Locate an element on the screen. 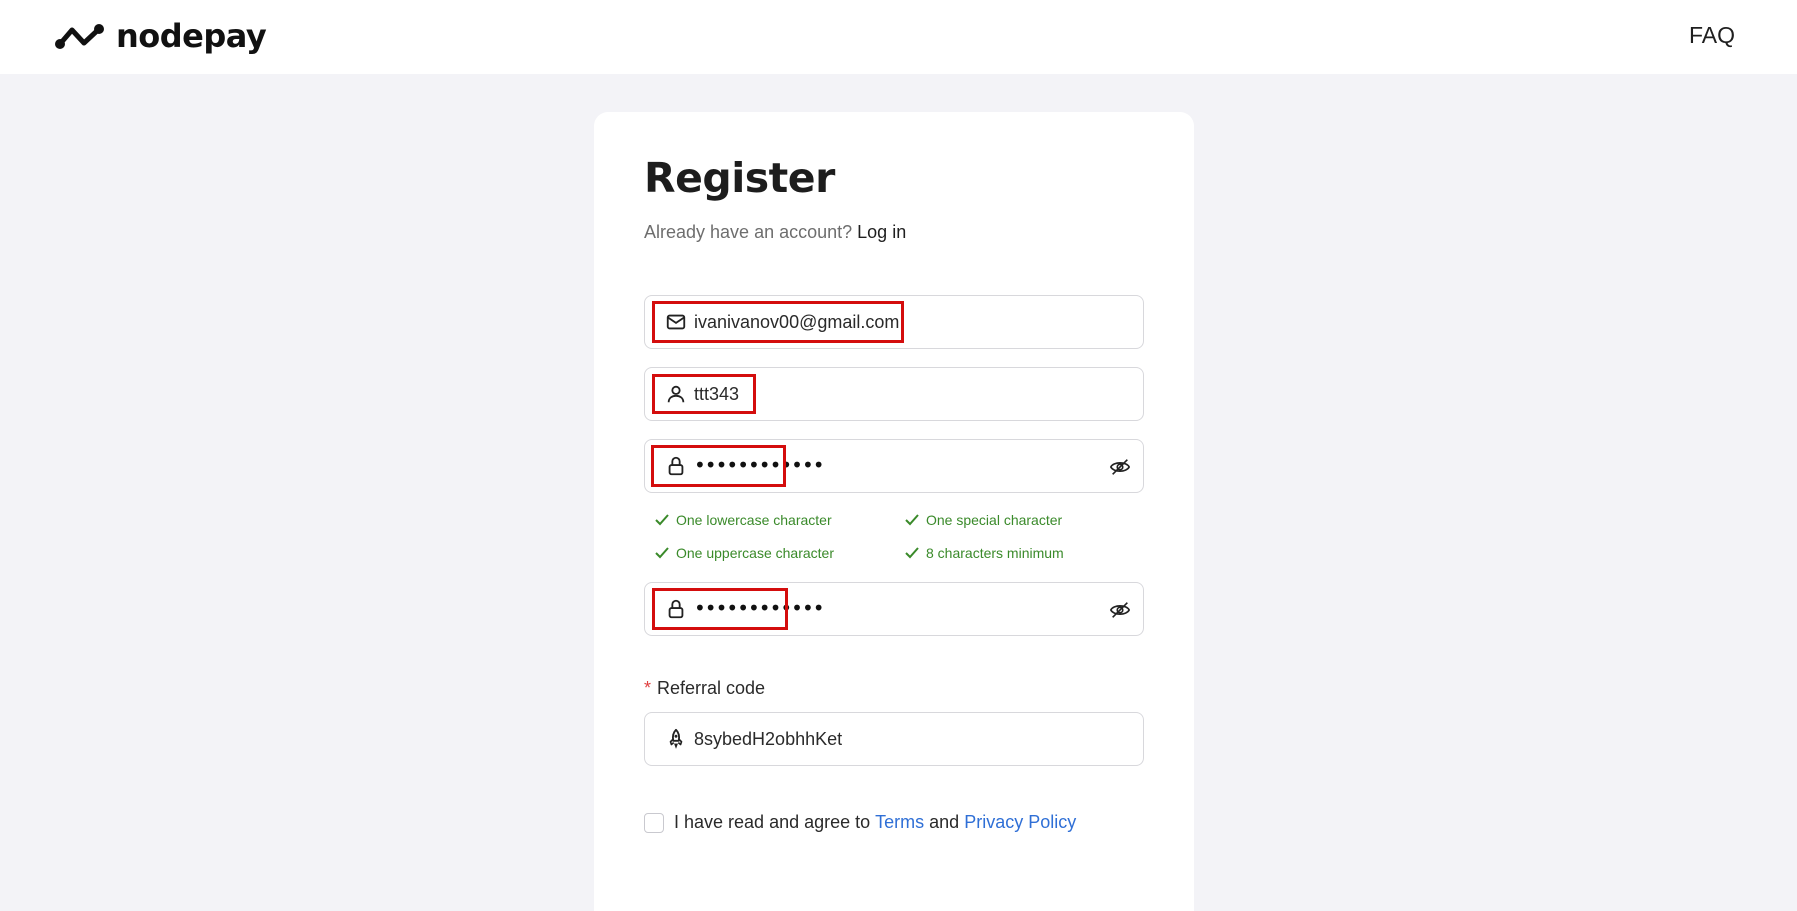 Image resolution: width=1797 pixels, height=911 pixels. confirm-password-value: •••••••••••• is located at coordinates (759, 608).